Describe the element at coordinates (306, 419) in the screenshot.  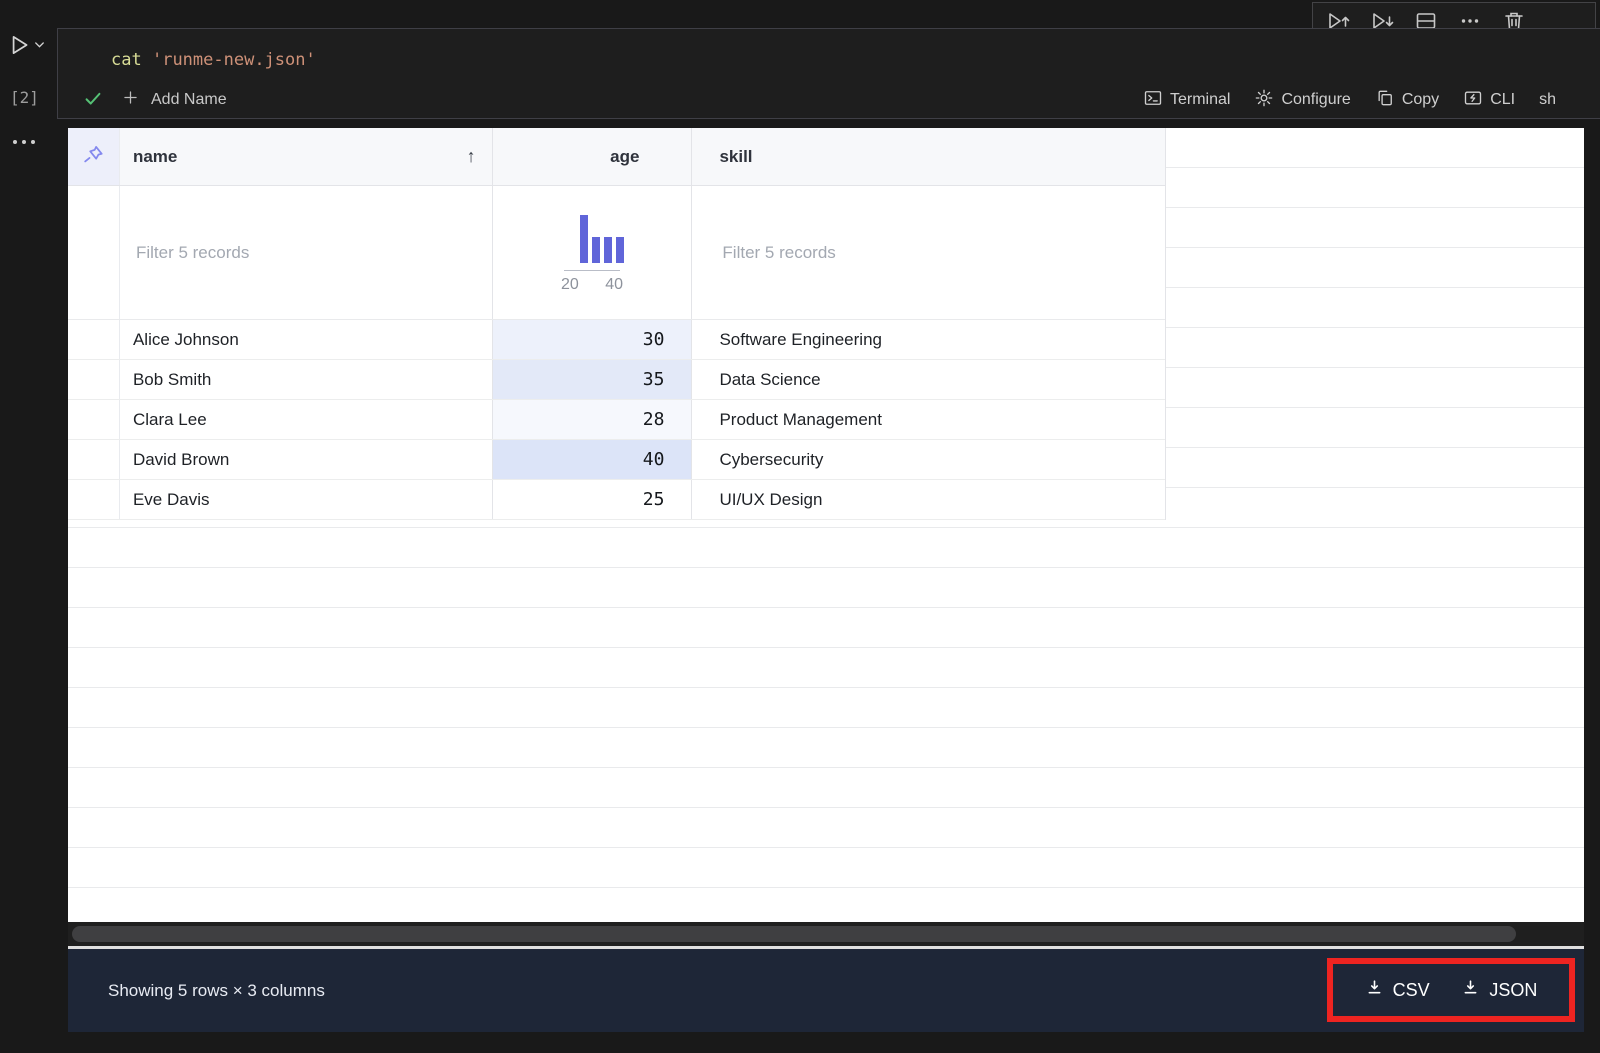
I see `name-cell: Clara Lee` at that location.